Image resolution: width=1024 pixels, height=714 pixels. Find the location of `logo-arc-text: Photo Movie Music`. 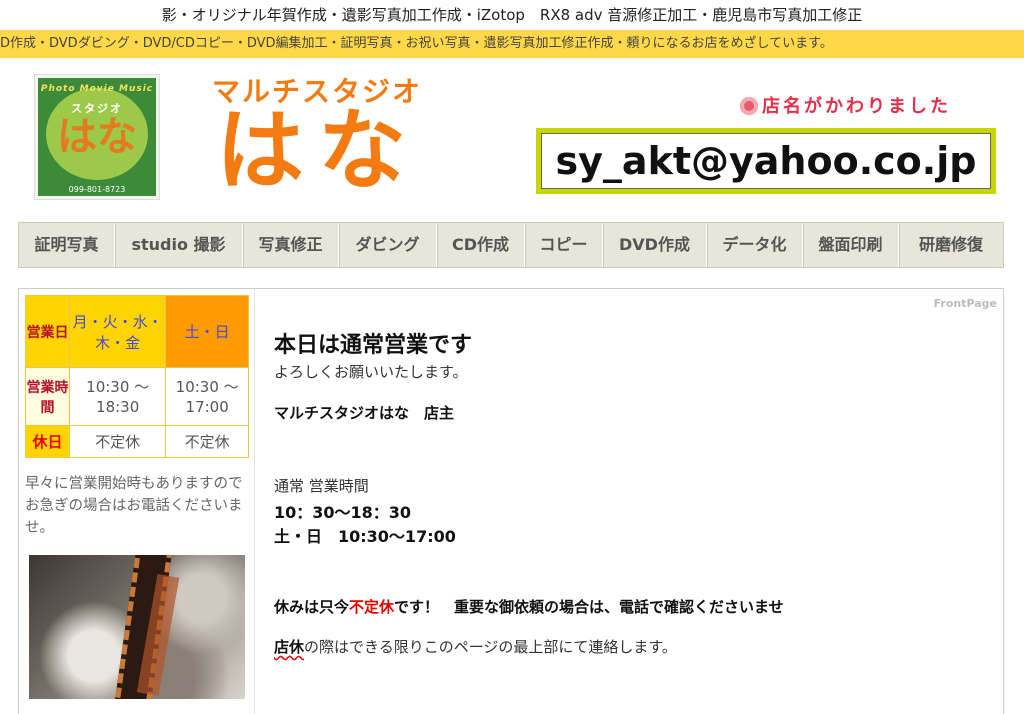

logo-arc-text: Photo Movie Music is located at coordinates (97, 89).